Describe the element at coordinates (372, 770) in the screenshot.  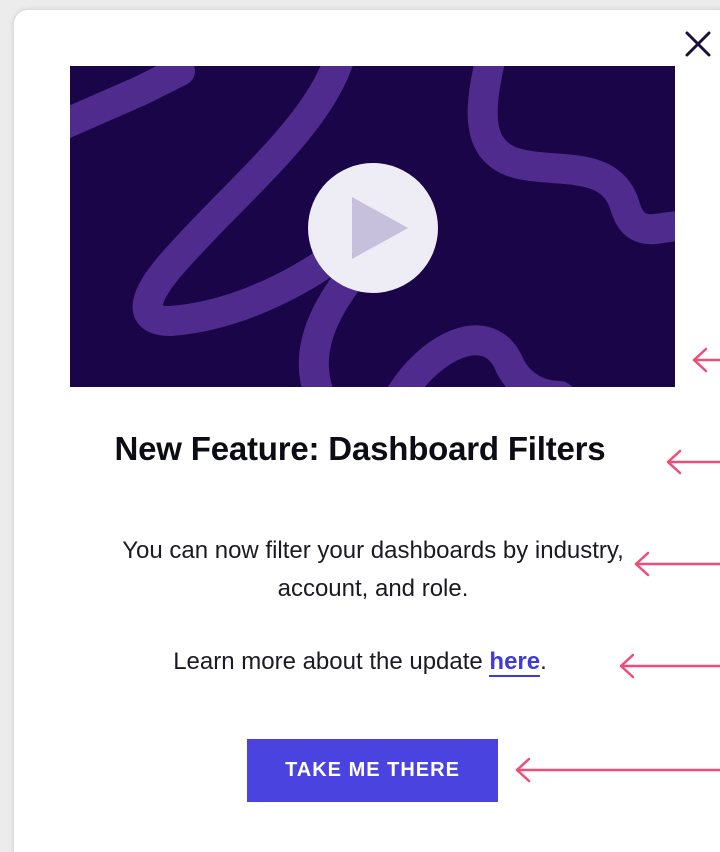
I see `take-me-there-button: TAKE ME THERE` at that location.